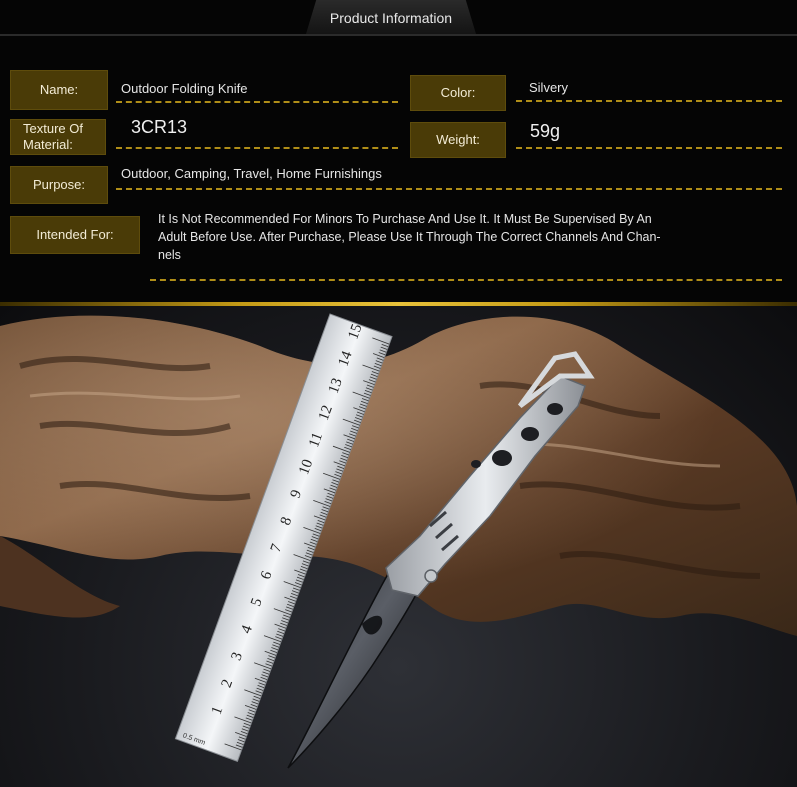 The width and height of the screenshot is (797, 787). What do you see at coordinates (649, 101) in the screenshot?
I see `color-underline` at bounding box center [649, 101].